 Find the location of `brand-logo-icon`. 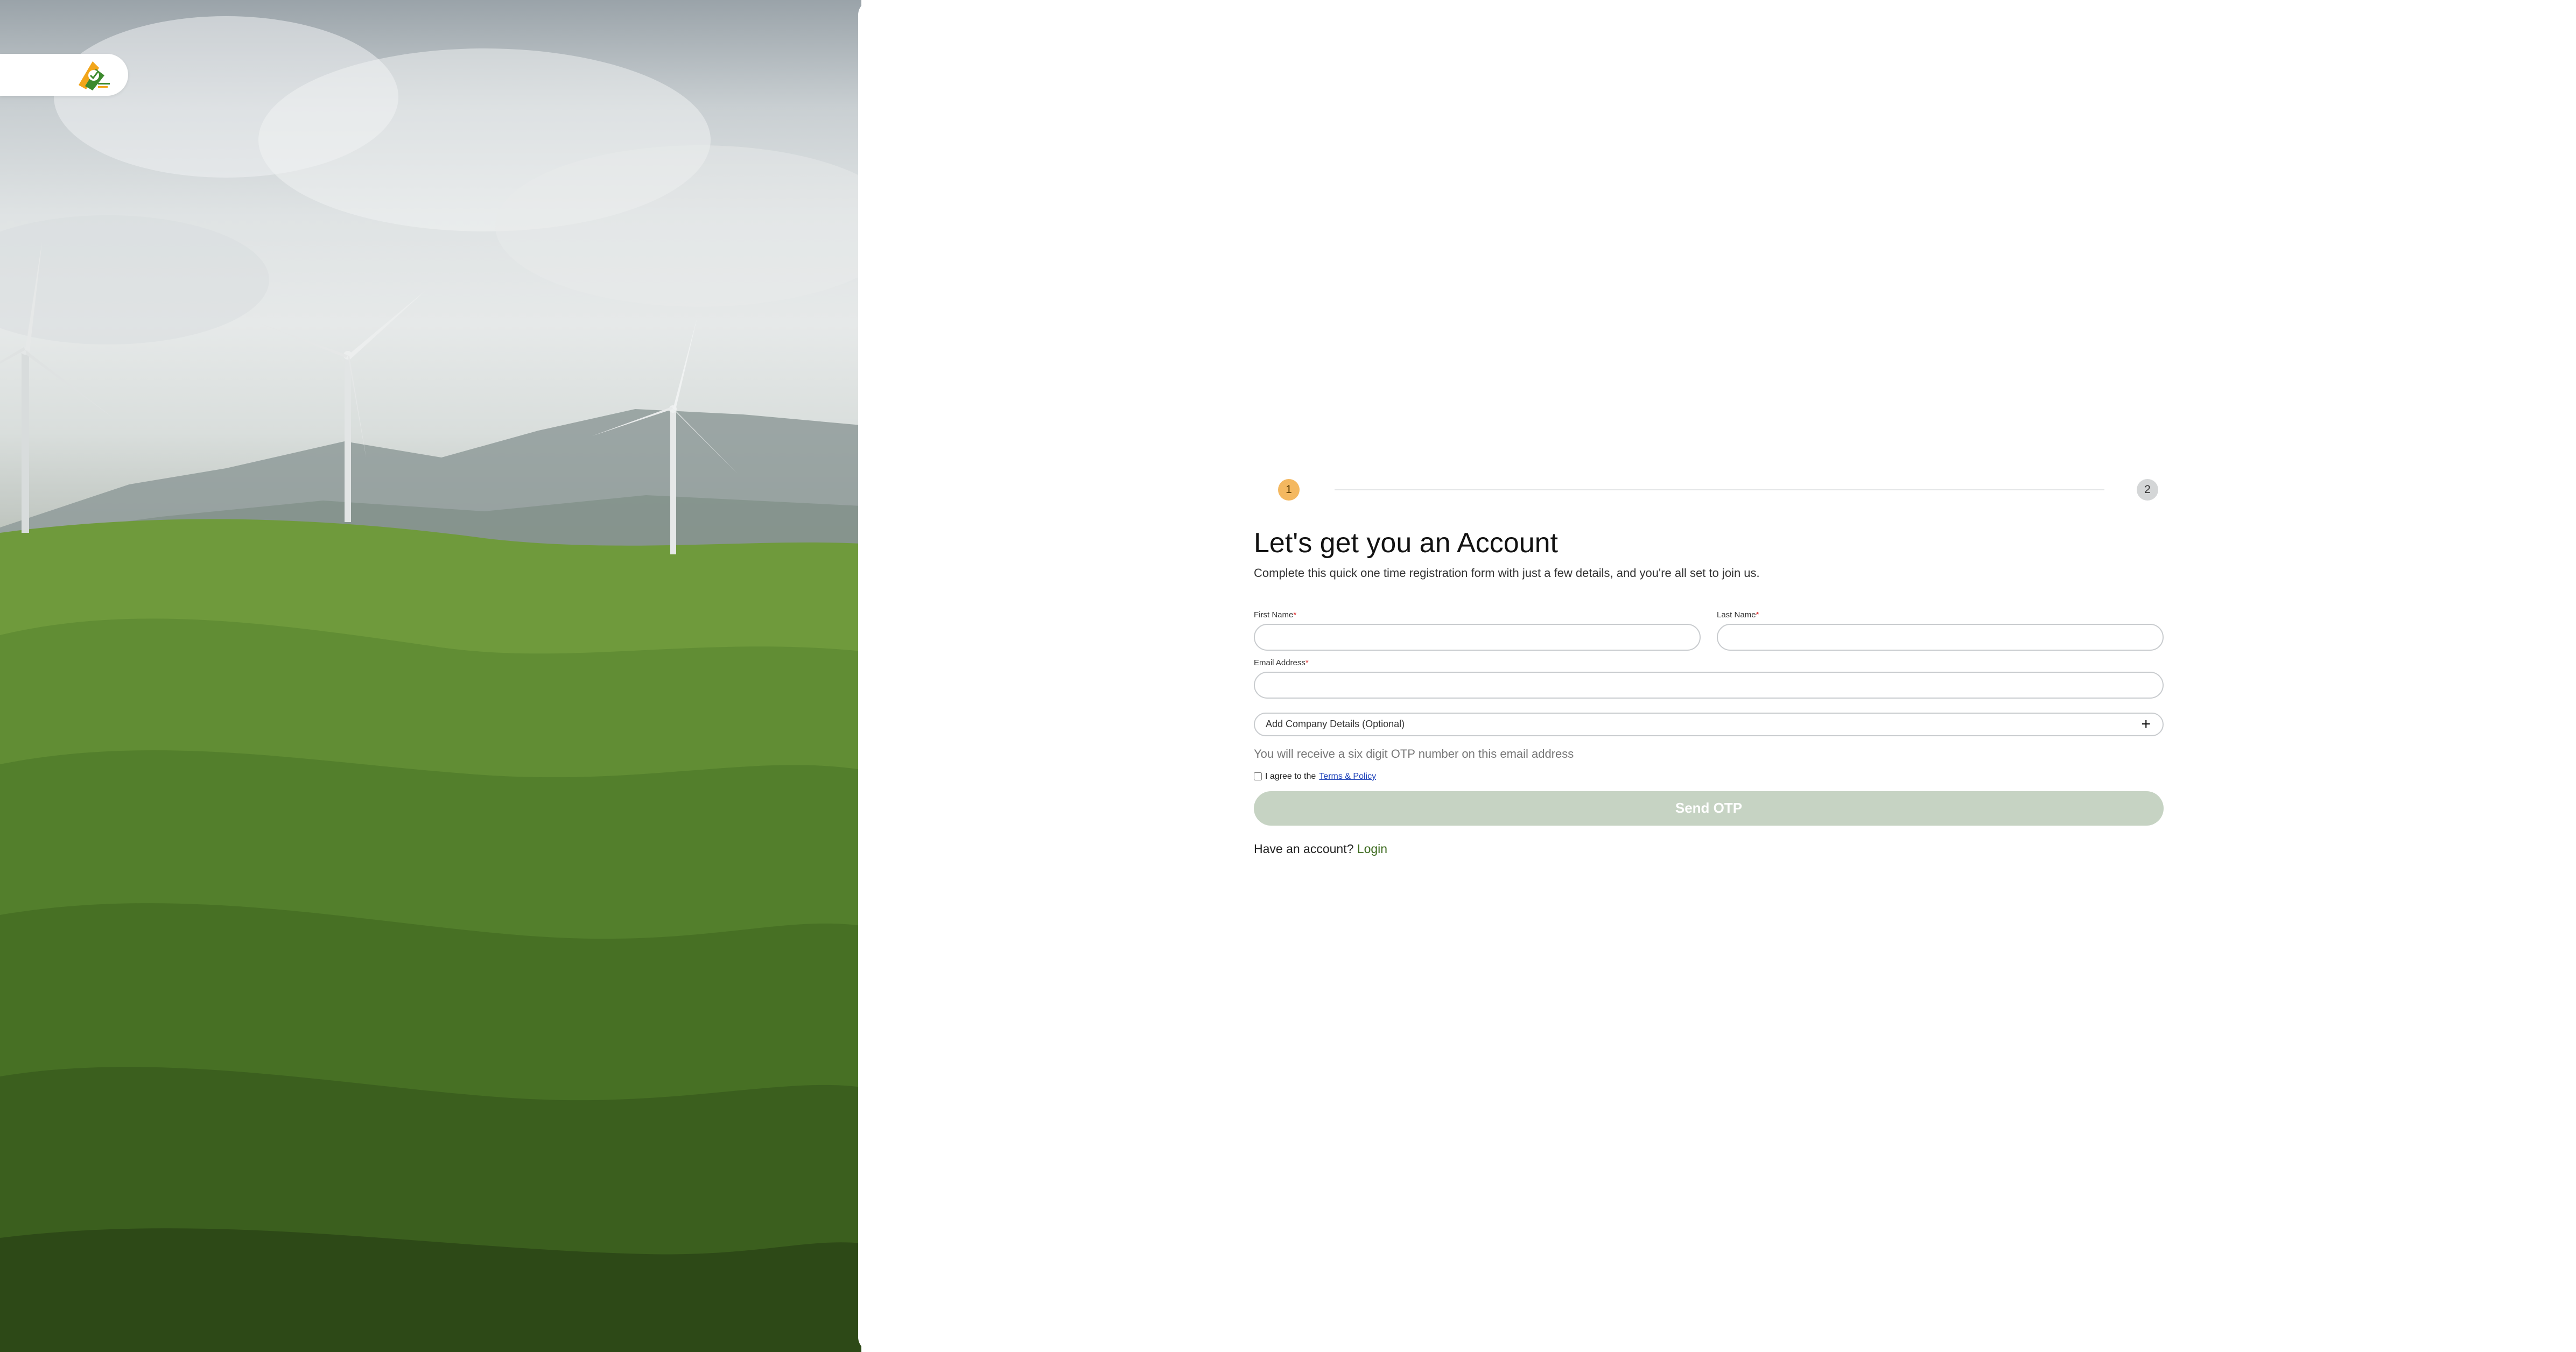

brand-logo-icon is located at coordinates (94, 75).